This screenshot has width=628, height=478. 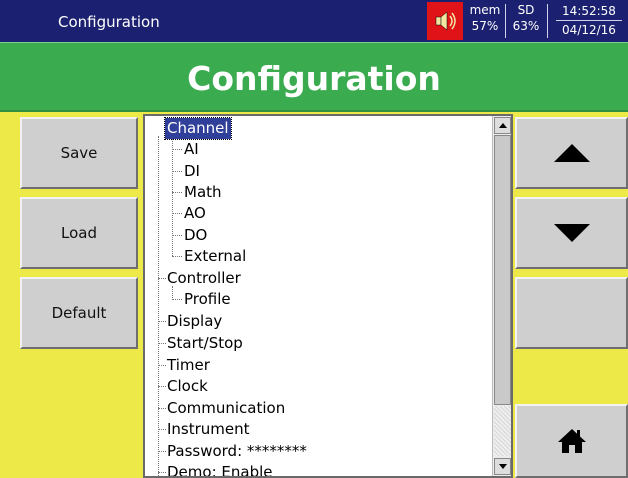 I want to click on move-down-button, so click(x=571, y=233).